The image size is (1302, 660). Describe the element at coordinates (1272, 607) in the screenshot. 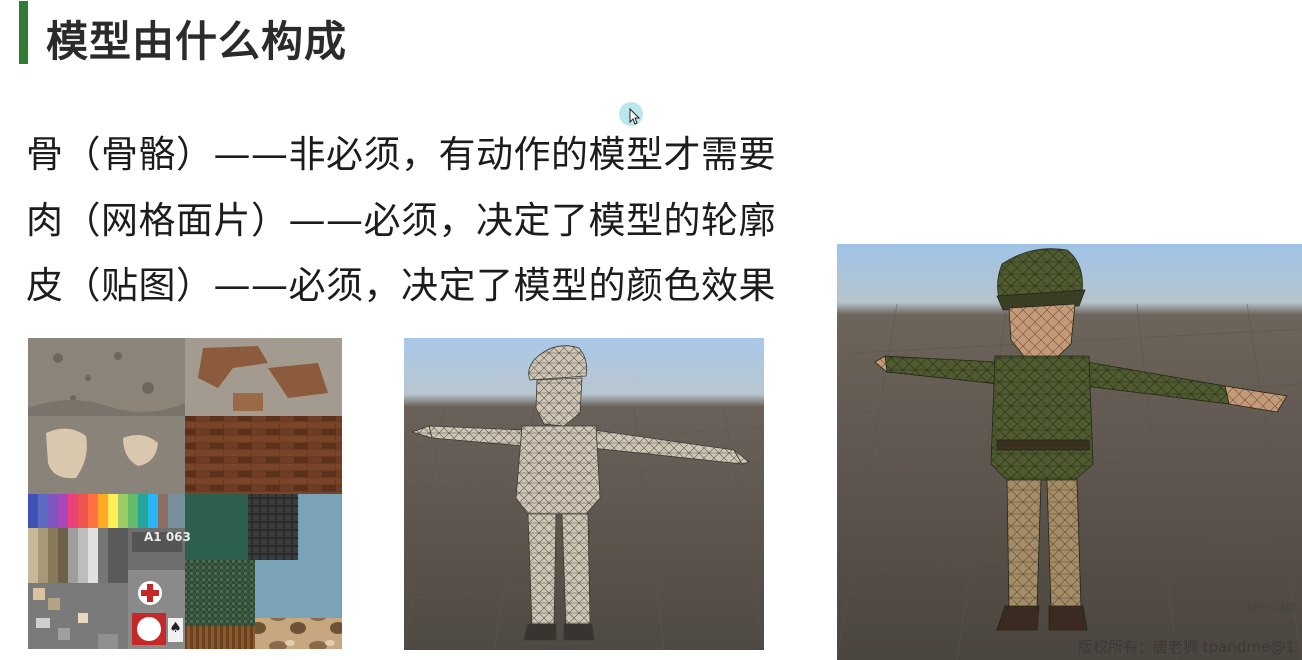

I see `corner-label: SPECIALT` at that location.